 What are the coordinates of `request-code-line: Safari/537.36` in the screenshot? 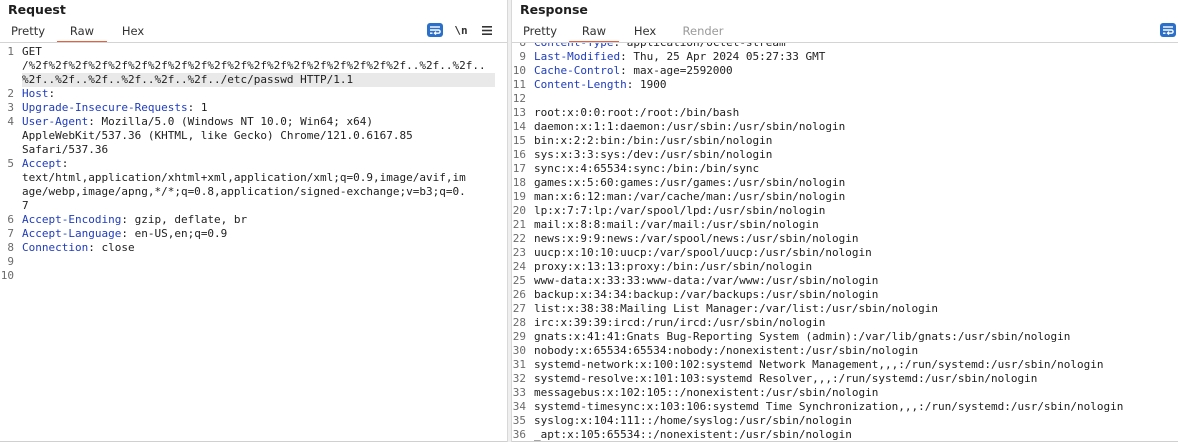 It's located at (65, 150).